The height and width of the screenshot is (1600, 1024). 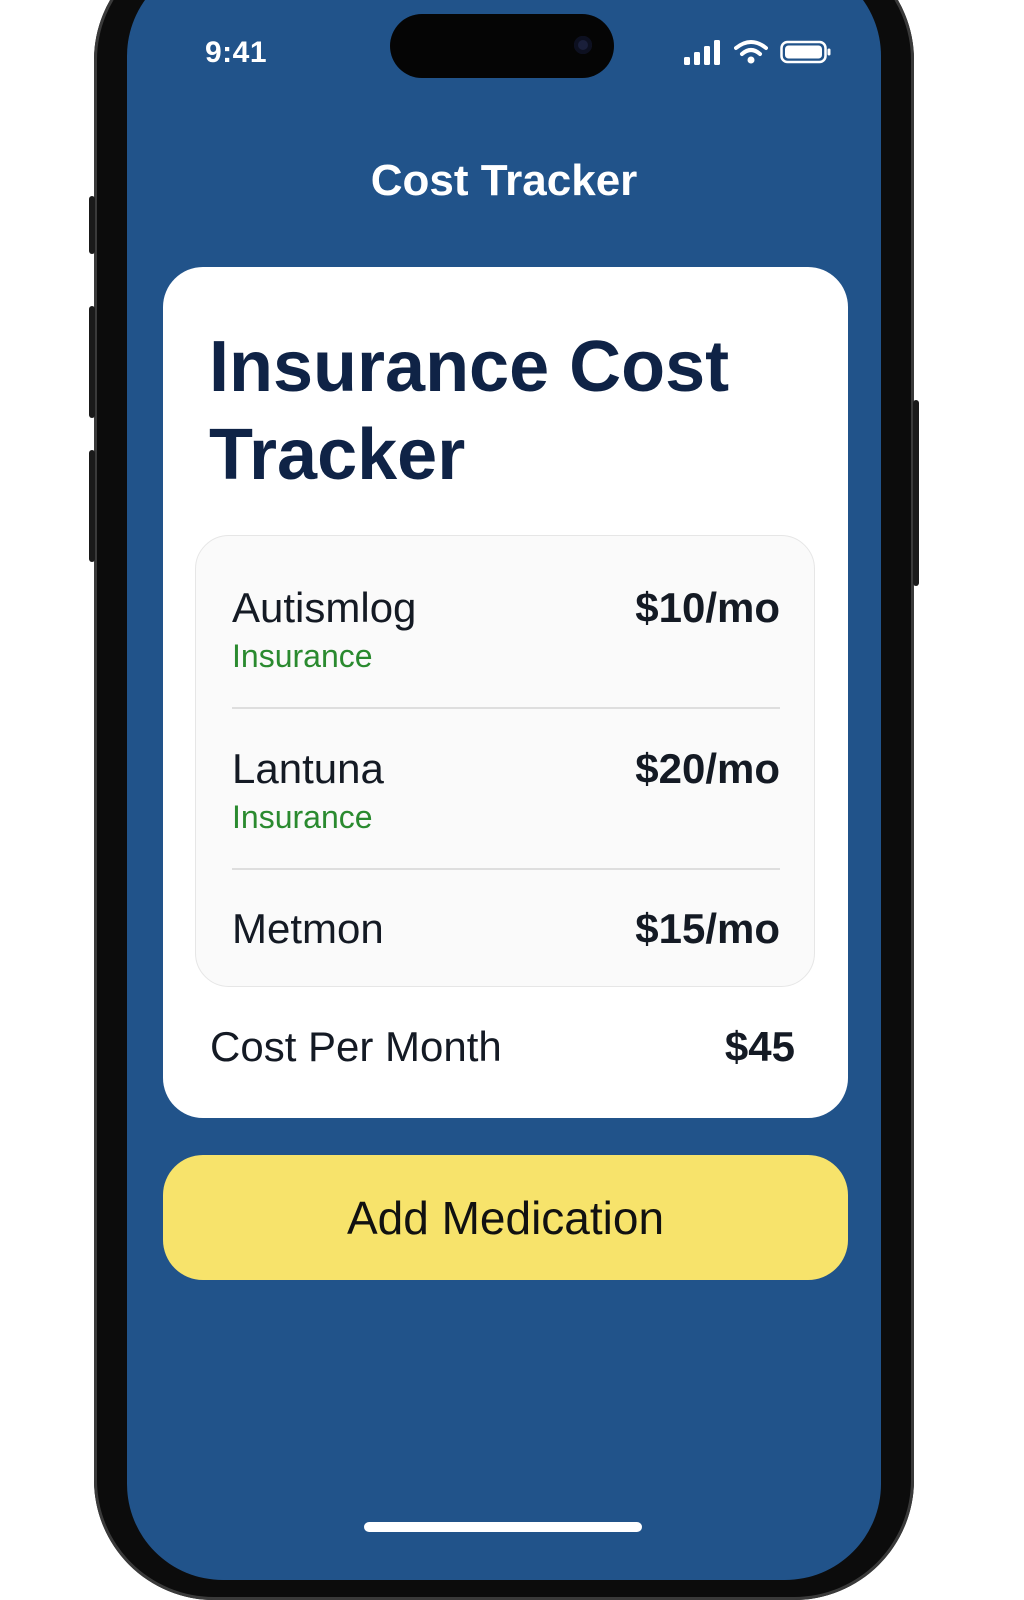 I want to click on volume-down-button, so click(x=92, y=506).